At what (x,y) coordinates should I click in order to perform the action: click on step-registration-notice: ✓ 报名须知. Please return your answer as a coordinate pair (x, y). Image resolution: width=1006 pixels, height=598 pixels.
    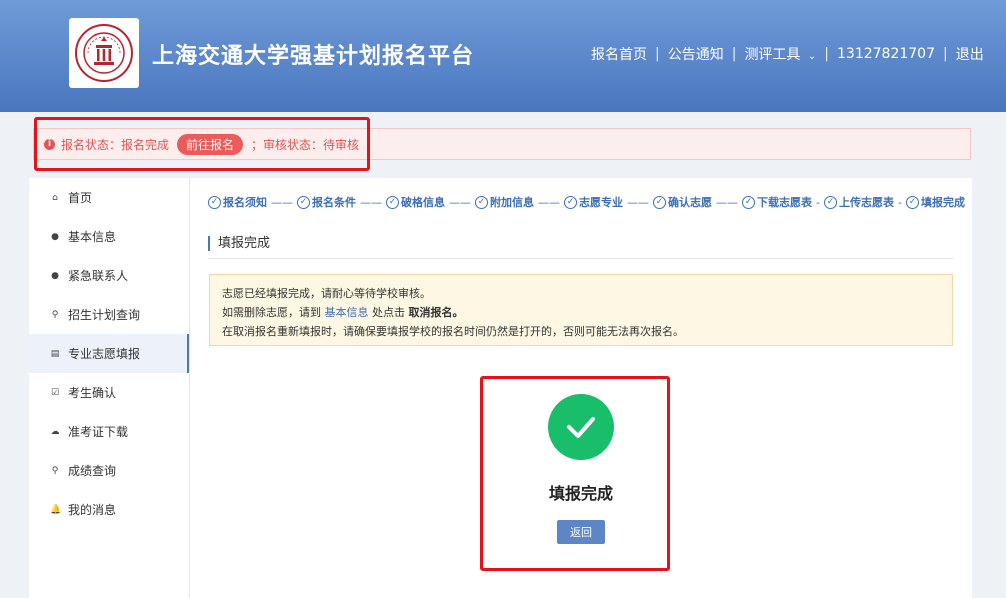
    Looking at the image, I should click on (237, 202).